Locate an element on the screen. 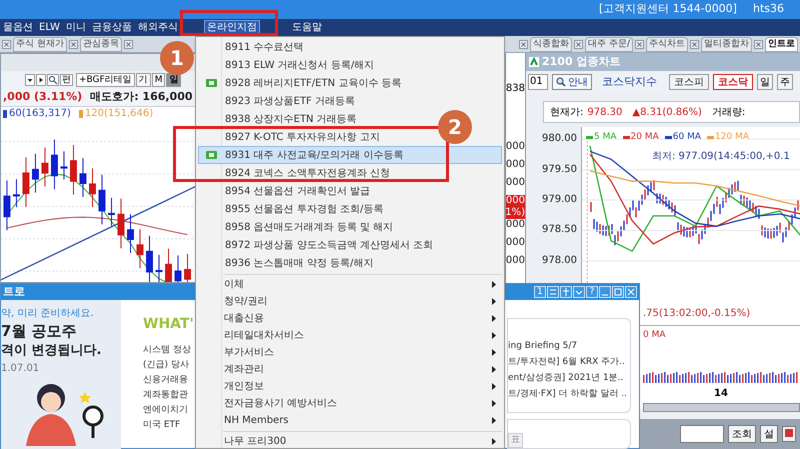 This screenshot has width=800, height=449. query-button: 조회 is located at coordinates (742, 434).